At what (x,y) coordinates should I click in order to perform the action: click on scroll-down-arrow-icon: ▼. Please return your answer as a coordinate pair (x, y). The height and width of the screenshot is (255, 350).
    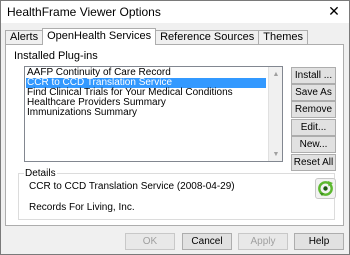
    Looking at the image, I should click on (276, 154).